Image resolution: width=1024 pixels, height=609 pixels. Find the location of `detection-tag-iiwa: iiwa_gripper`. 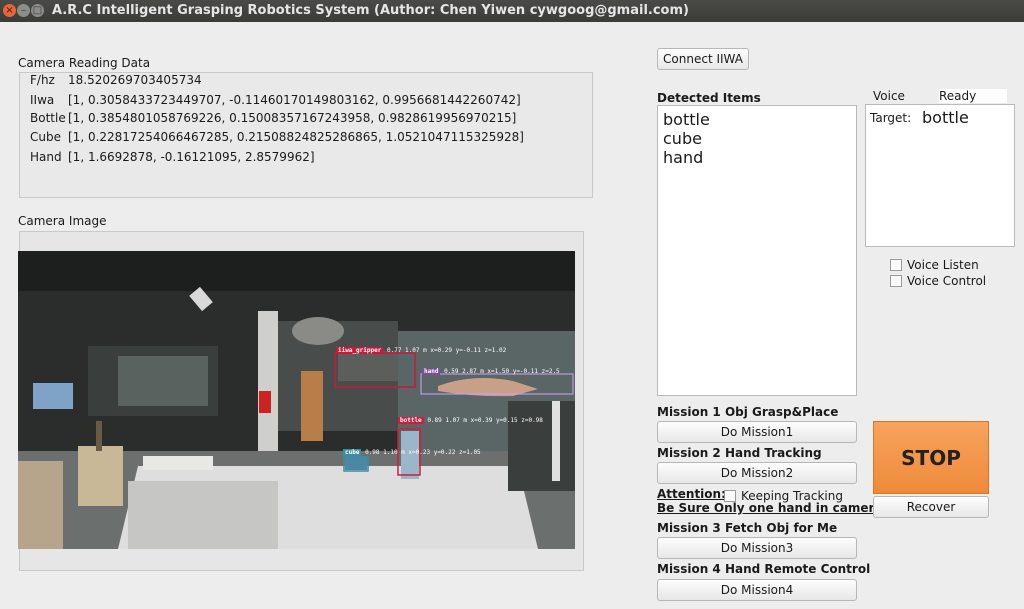

detection-tag-iiwa: iiwa_gripper is located at coordinates (360, 350).